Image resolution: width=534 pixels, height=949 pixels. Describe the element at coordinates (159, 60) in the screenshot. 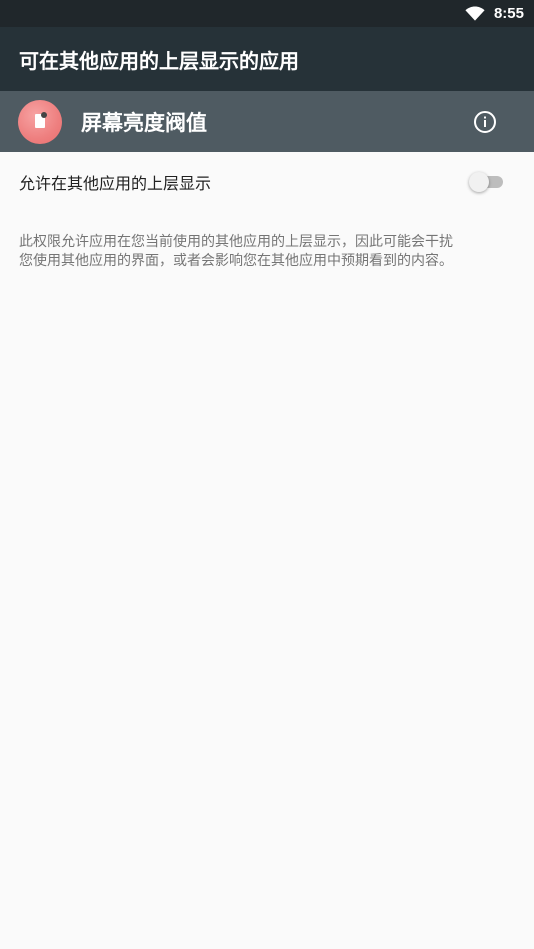

I see `page-title: 可在其他应用的上层显示的应用` at that location.